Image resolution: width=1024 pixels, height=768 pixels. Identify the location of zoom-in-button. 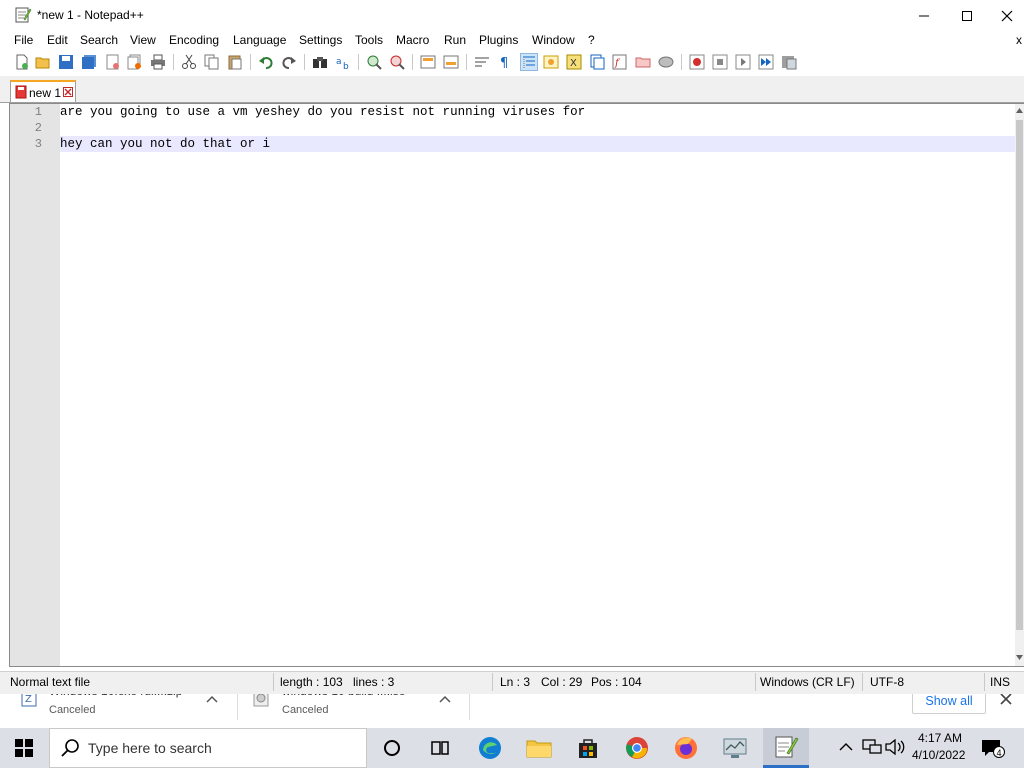
(374, 62).